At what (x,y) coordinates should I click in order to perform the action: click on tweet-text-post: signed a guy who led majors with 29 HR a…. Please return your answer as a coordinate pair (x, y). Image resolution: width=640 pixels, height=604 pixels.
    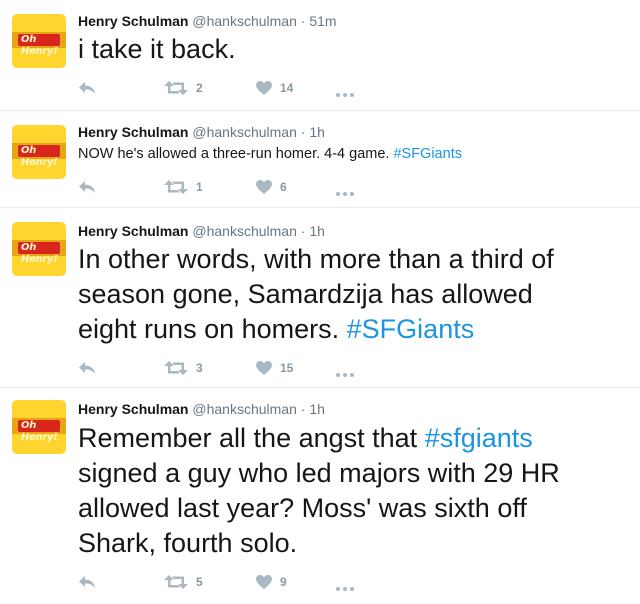
    Looking at the image, I should click on (319, 508).